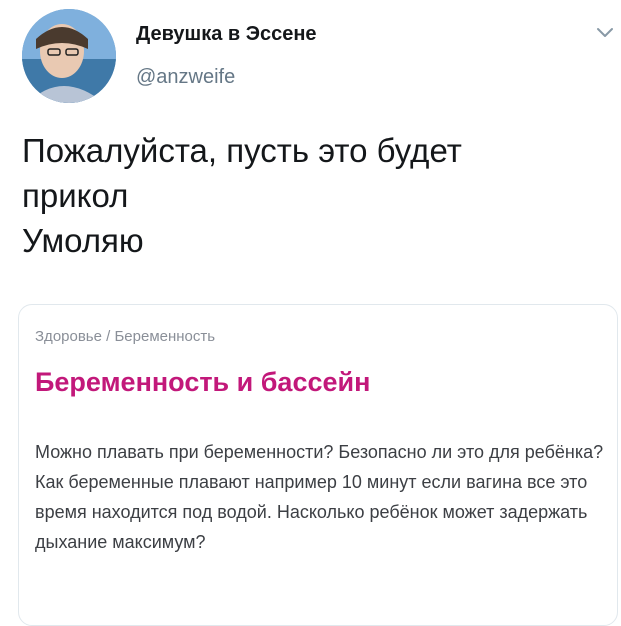  I want to click on display-name: Девушка в Эссене, so click(226, 34).